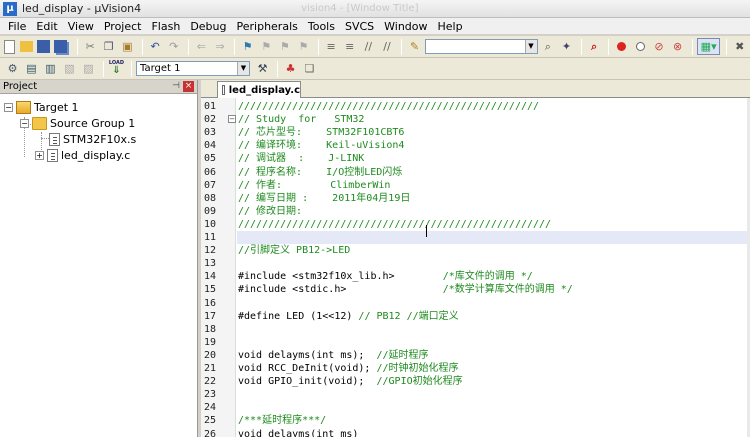 The image size is (750, 437). What do you see at coordinates (232, 119) in the screenshot?
I see `fold-collapse-icon: −` at bounding box center [232, 119].